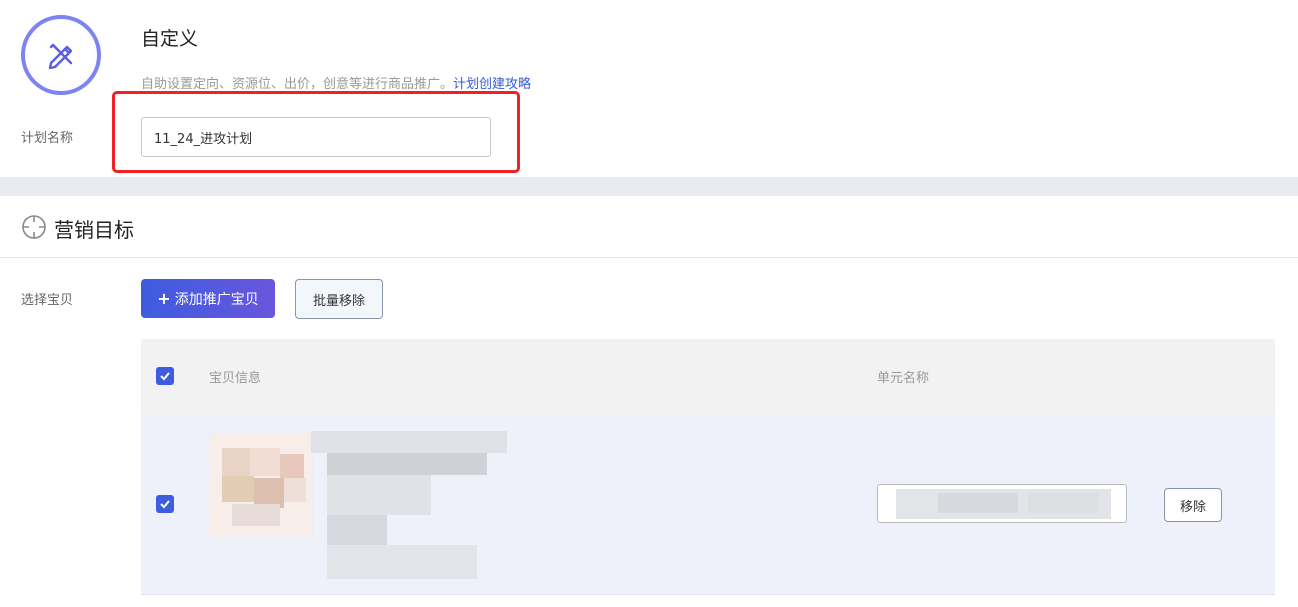  I want to click on remove-button: 移除, so click(1193, 505).